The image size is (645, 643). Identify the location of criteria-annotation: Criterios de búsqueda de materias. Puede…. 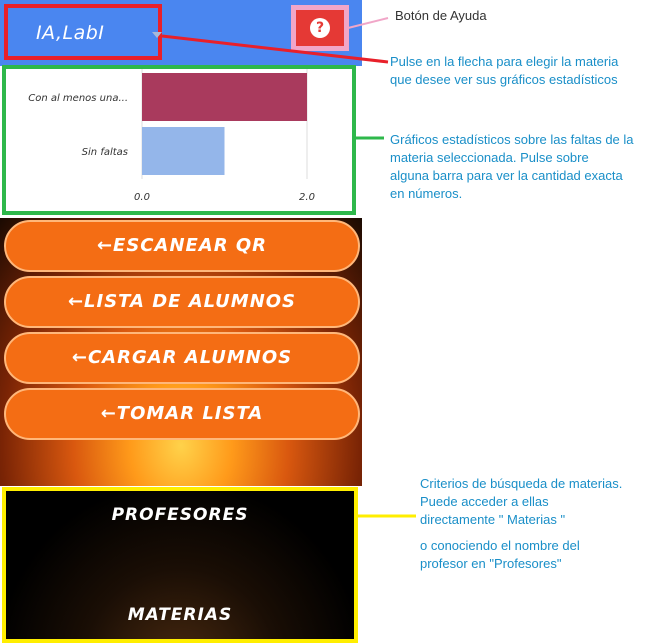
(531, 524).